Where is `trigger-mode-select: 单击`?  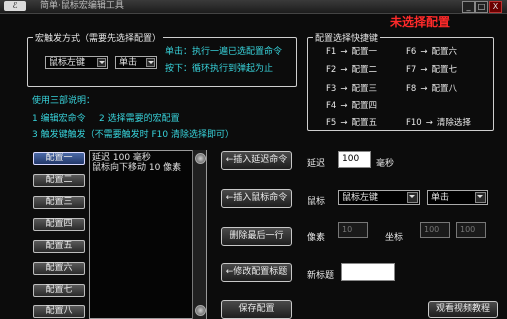
trigger-mode-select: 单击 is located at coordinates (136, 62).